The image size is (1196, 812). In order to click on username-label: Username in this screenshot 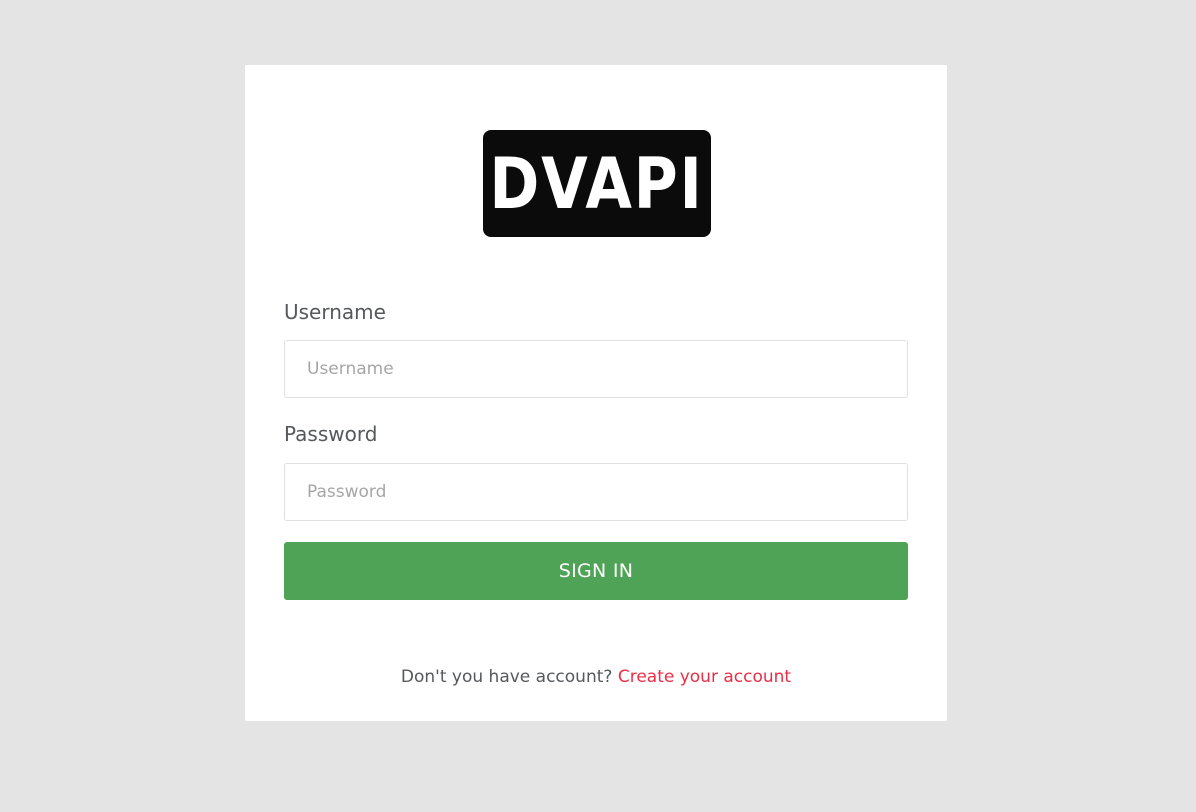, I will do `click(335, 312)`.